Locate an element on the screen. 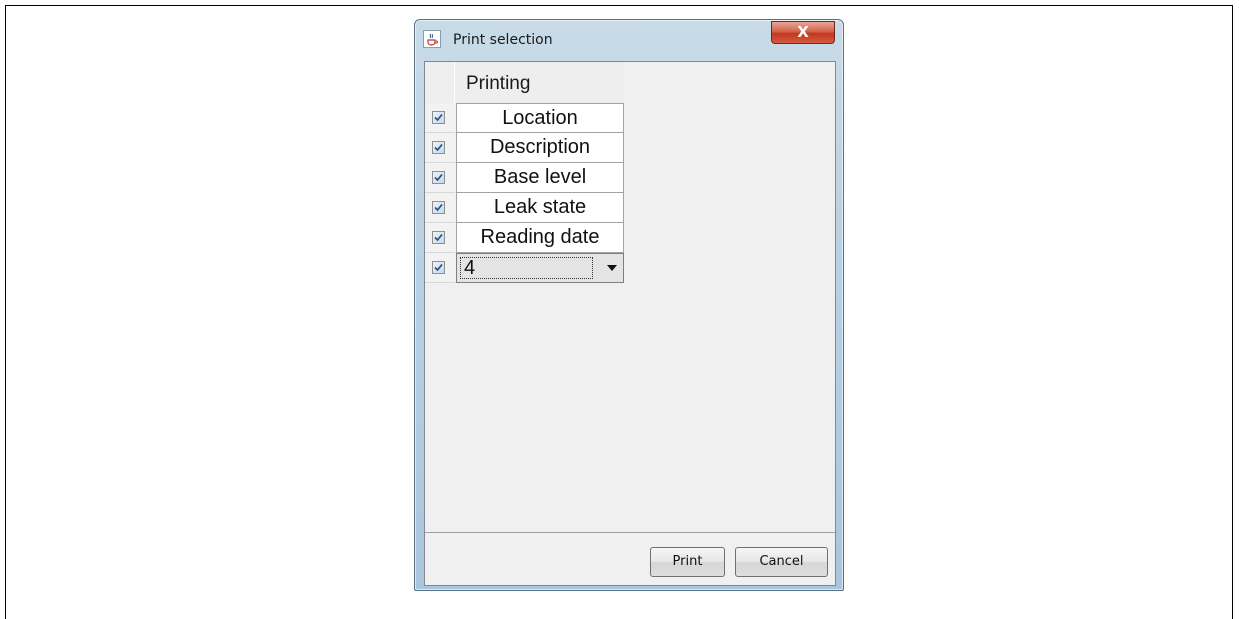 The height and width of the screenshot is (619, 1239). chevron-down-icon is located at coordinates (612, 268).